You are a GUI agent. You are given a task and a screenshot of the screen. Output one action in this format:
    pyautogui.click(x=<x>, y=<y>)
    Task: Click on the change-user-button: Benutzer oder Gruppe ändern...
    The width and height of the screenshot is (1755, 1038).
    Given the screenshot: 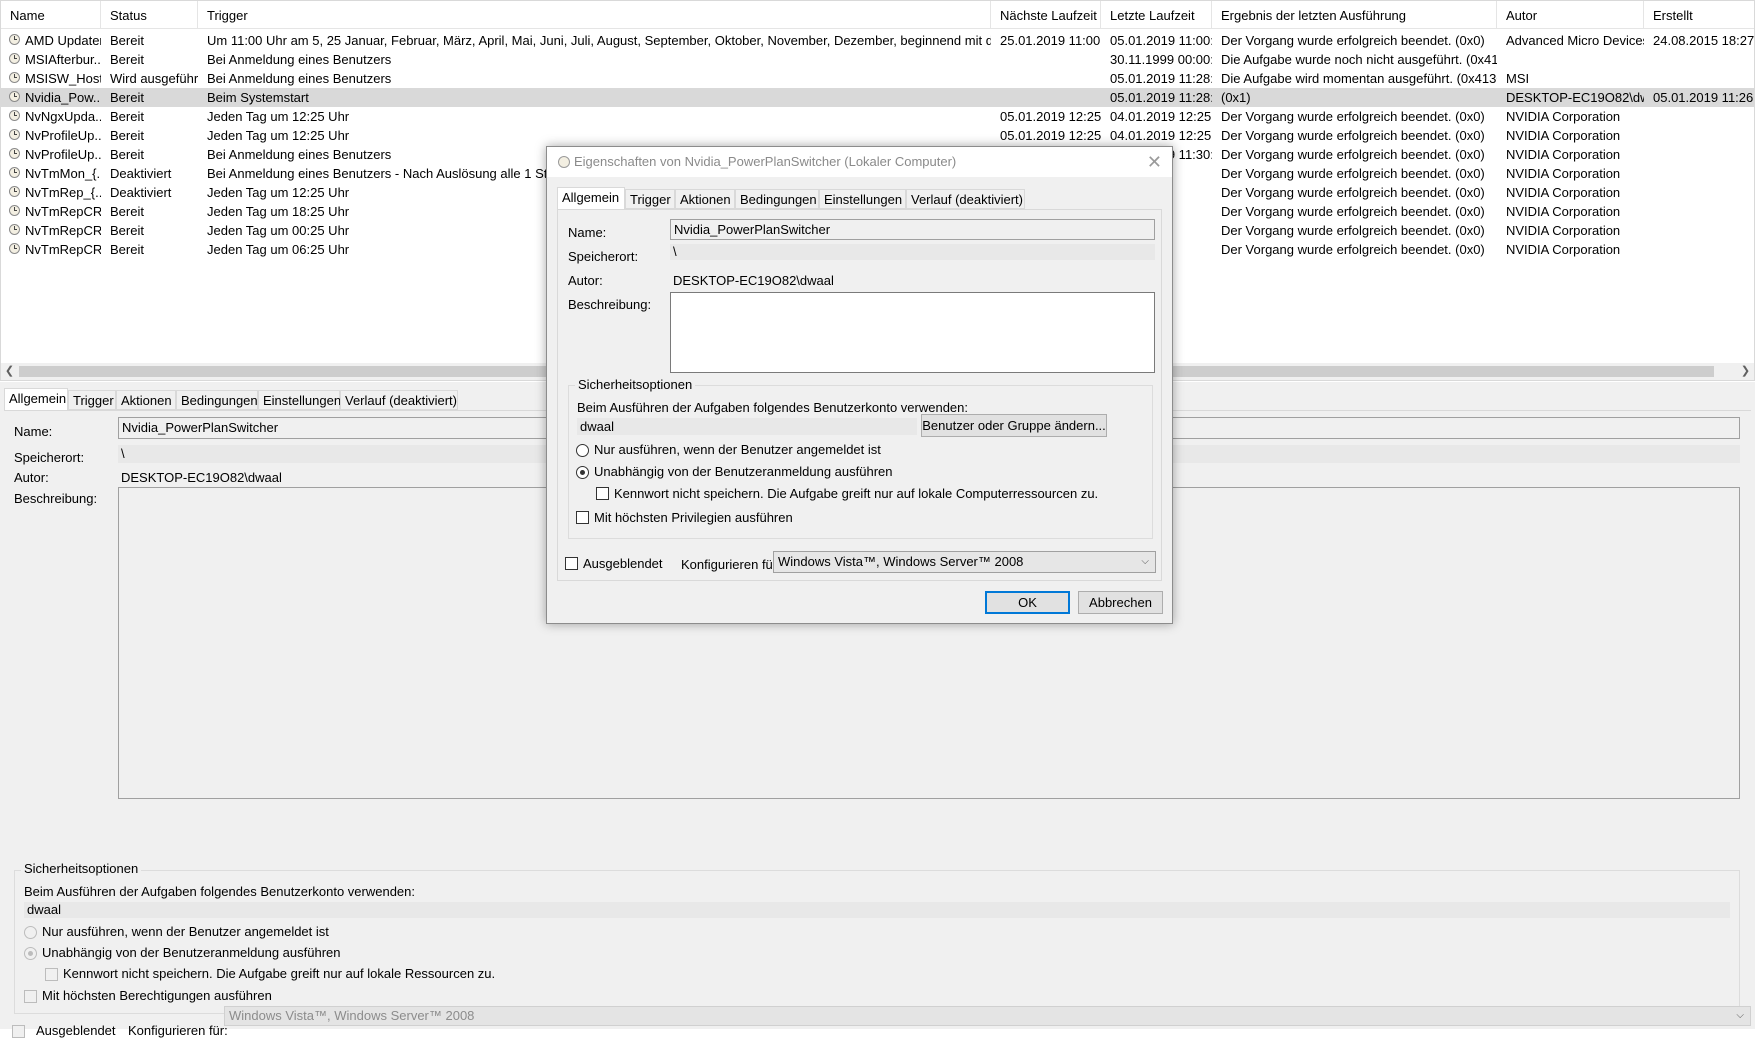 What is the action you would take?
    pyautogui.click(x=1014, y=425)
    